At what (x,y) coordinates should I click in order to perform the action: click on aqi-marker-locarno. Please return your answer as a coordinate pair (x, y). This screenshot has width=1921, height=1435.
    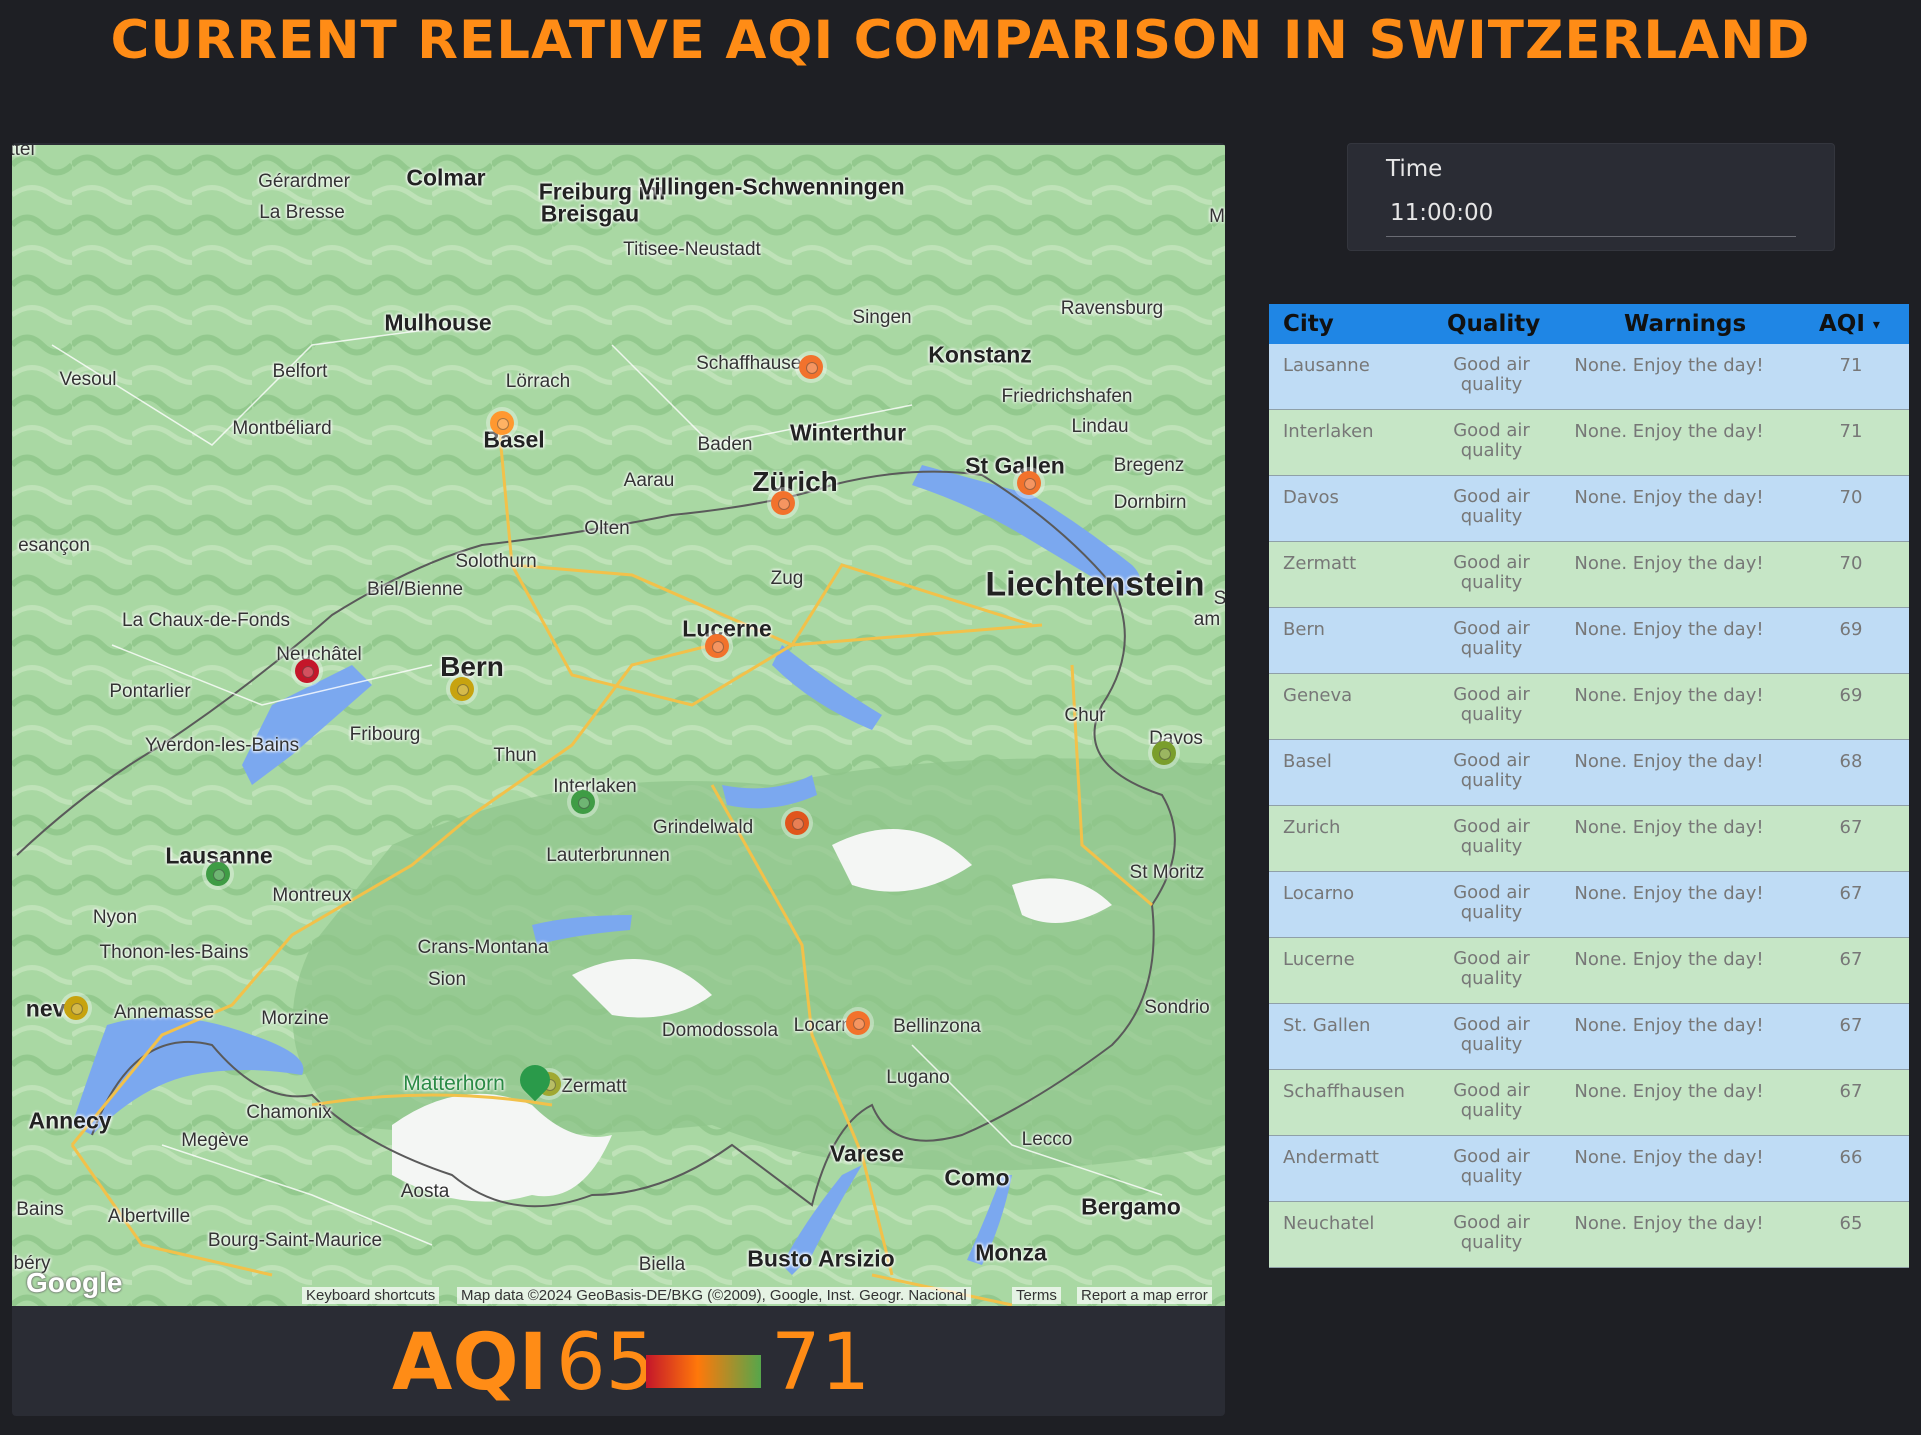
    Looking at the image, I should click on (858, 1023).